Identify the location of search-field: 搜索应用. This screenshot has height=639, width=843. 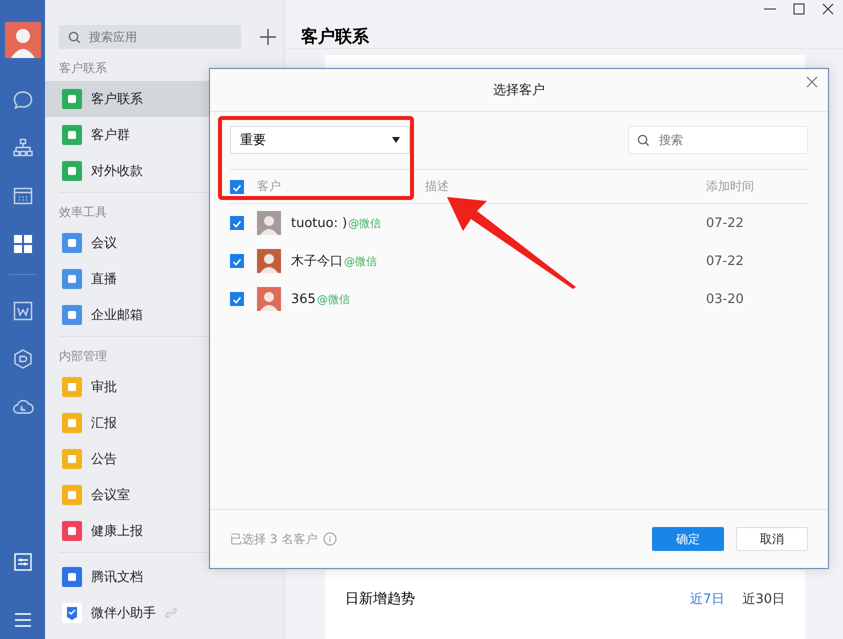
(150, 37).